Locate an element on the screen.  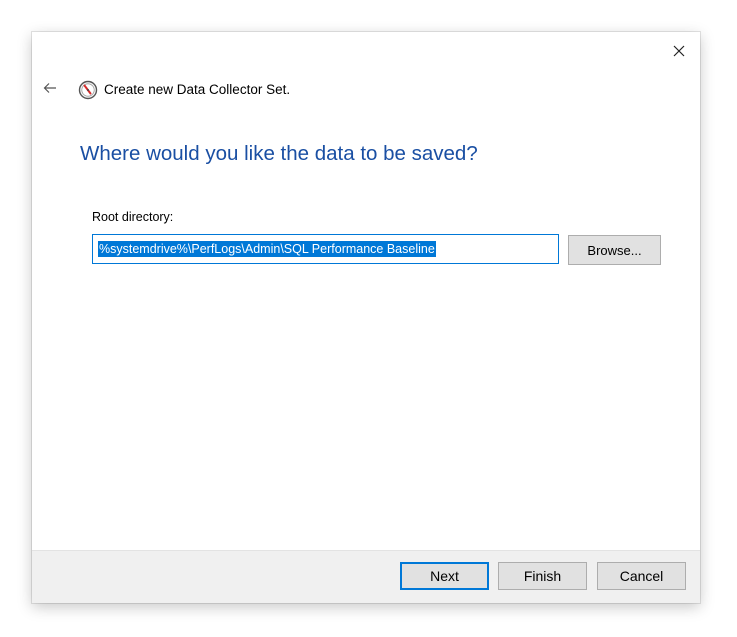
performance-monitor-icon is located at coordinates (88, 90).